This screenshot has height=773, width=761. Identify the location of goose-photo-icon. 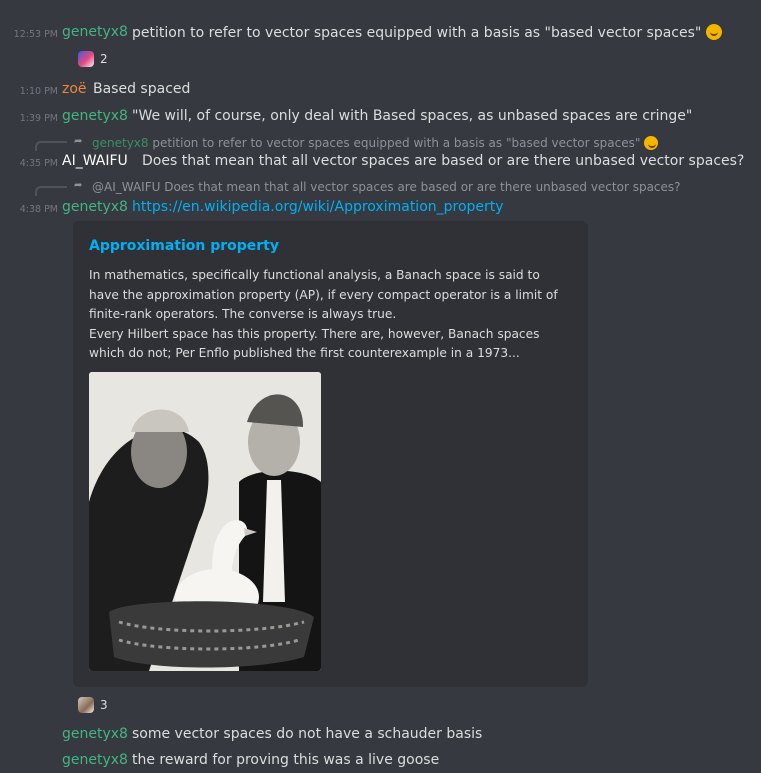
(205, 521).